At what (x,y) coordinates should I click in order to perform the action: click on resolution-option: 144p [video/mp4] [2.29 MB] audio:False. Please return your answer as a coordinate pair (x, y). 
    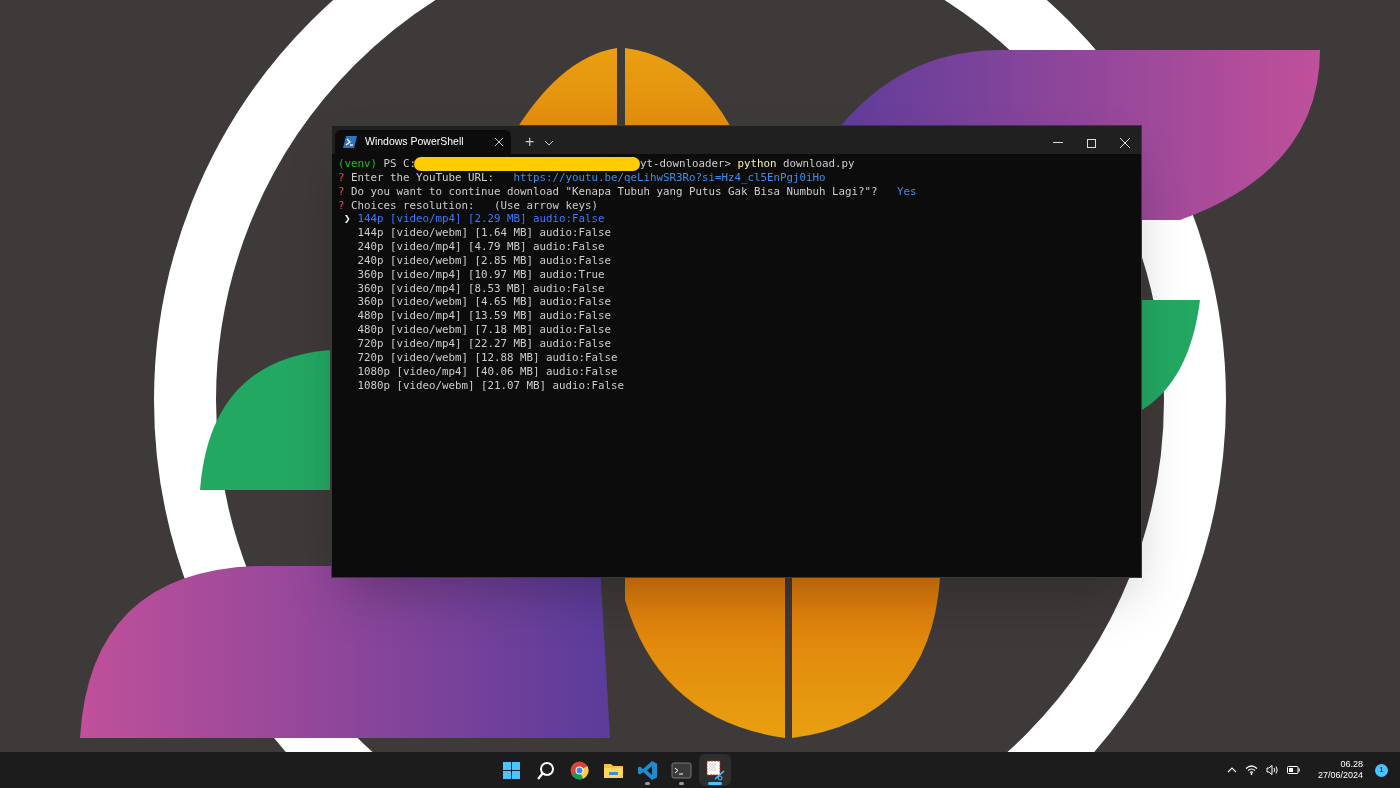
    Looking at the image, I should click on (481, 219).